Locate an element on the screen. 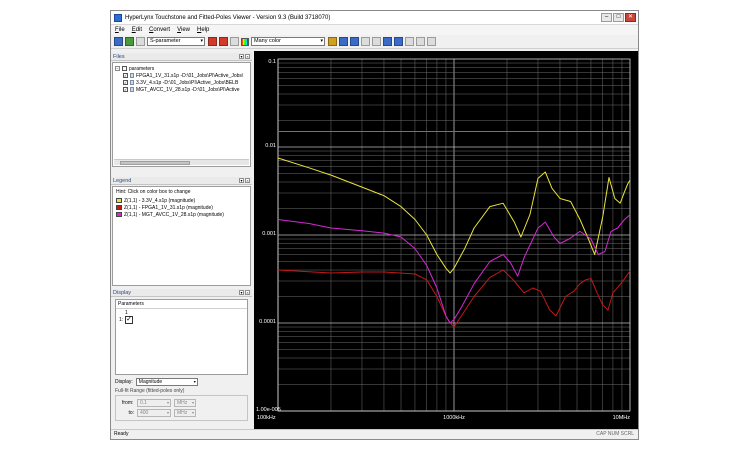  legend-entry: Z(1,1) - FPGA1_1V_31.s1p (magnitude) is located at coordinates (181, 207).